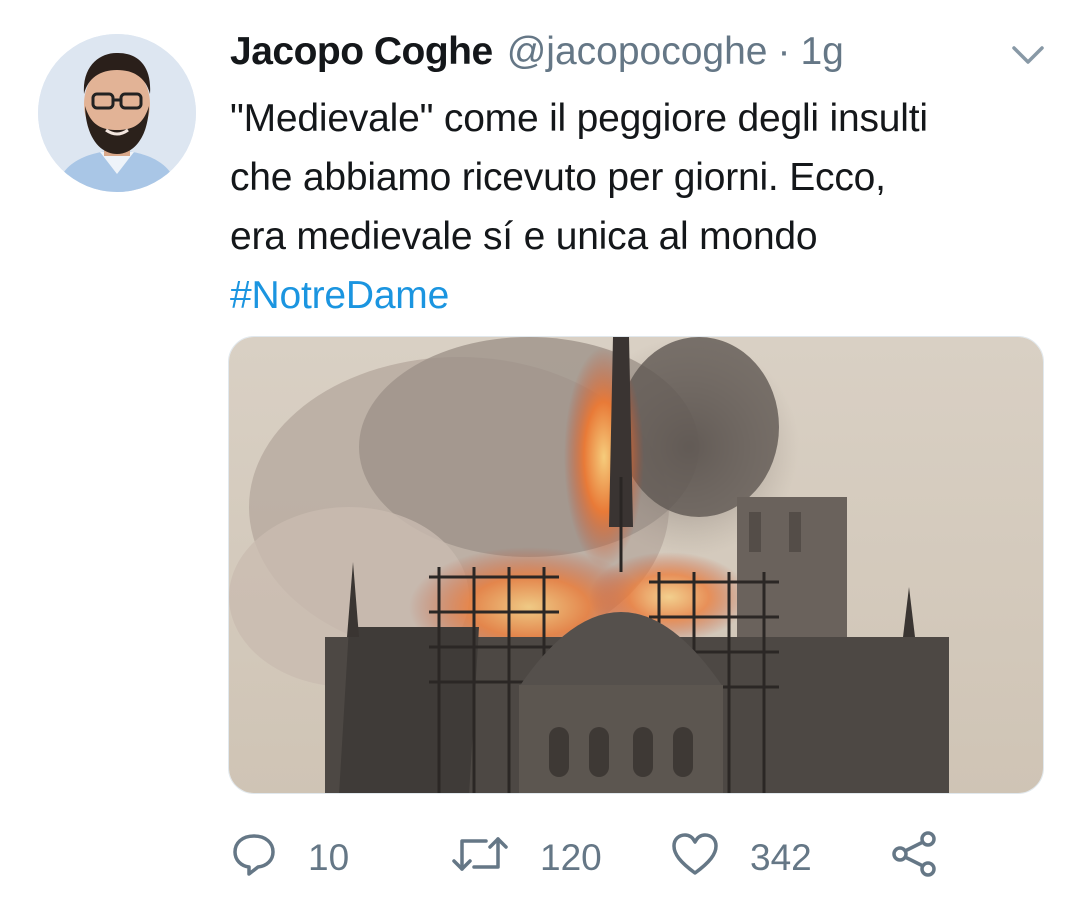  What do you see at coordinates (289, 858) in the screenshot?
I see `reply-button: 10` at bounding box center [289, 858].